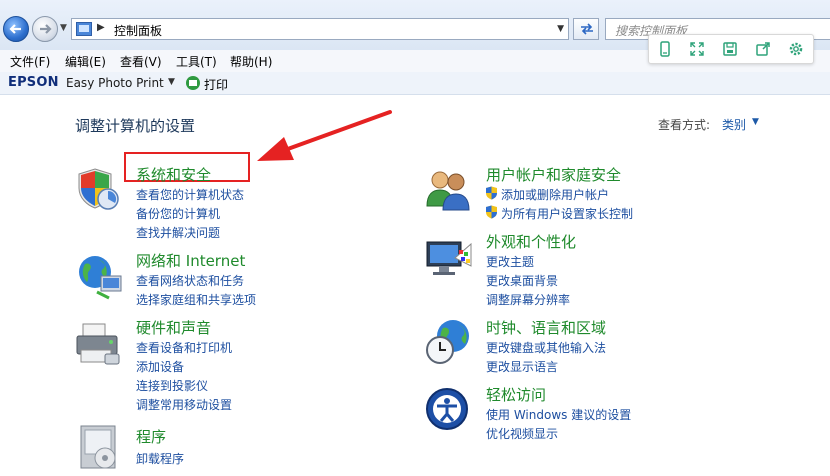 This screenshot has height=476, width=830. I want to click on link-change-background: 更改桌面背景, so click(522, 280).